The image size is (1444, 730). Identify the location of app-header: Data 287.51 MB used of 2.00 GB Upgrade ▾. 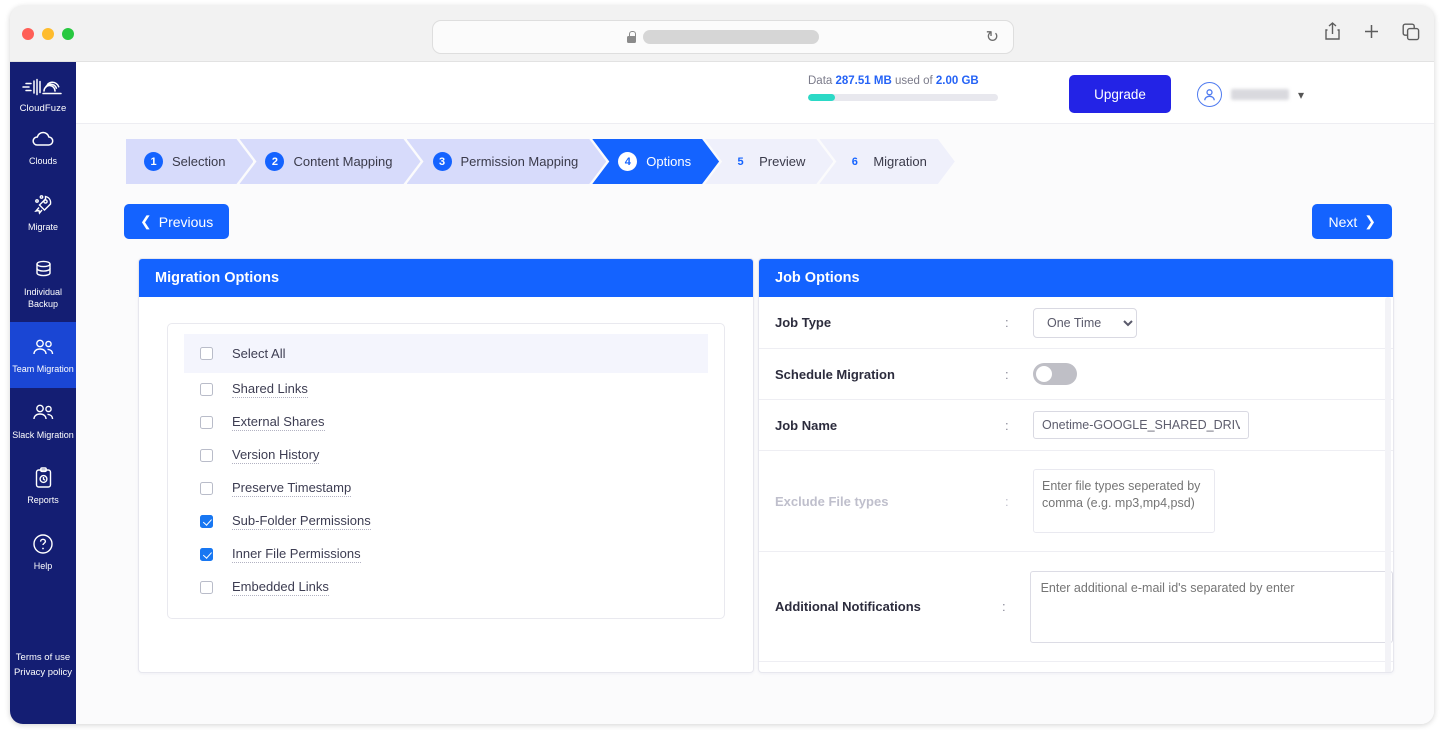
(755, 93).